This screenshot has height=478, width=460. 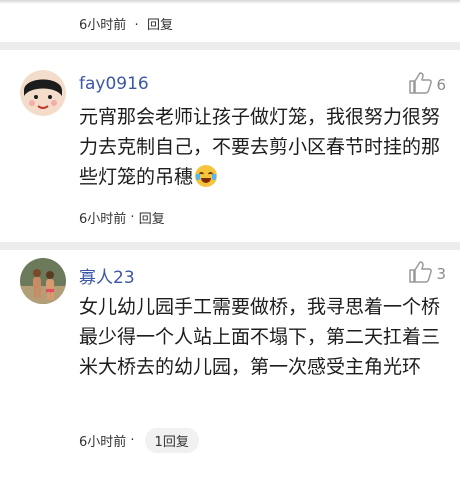 I want to click on username: fay0916, so click(x=114, y=84).